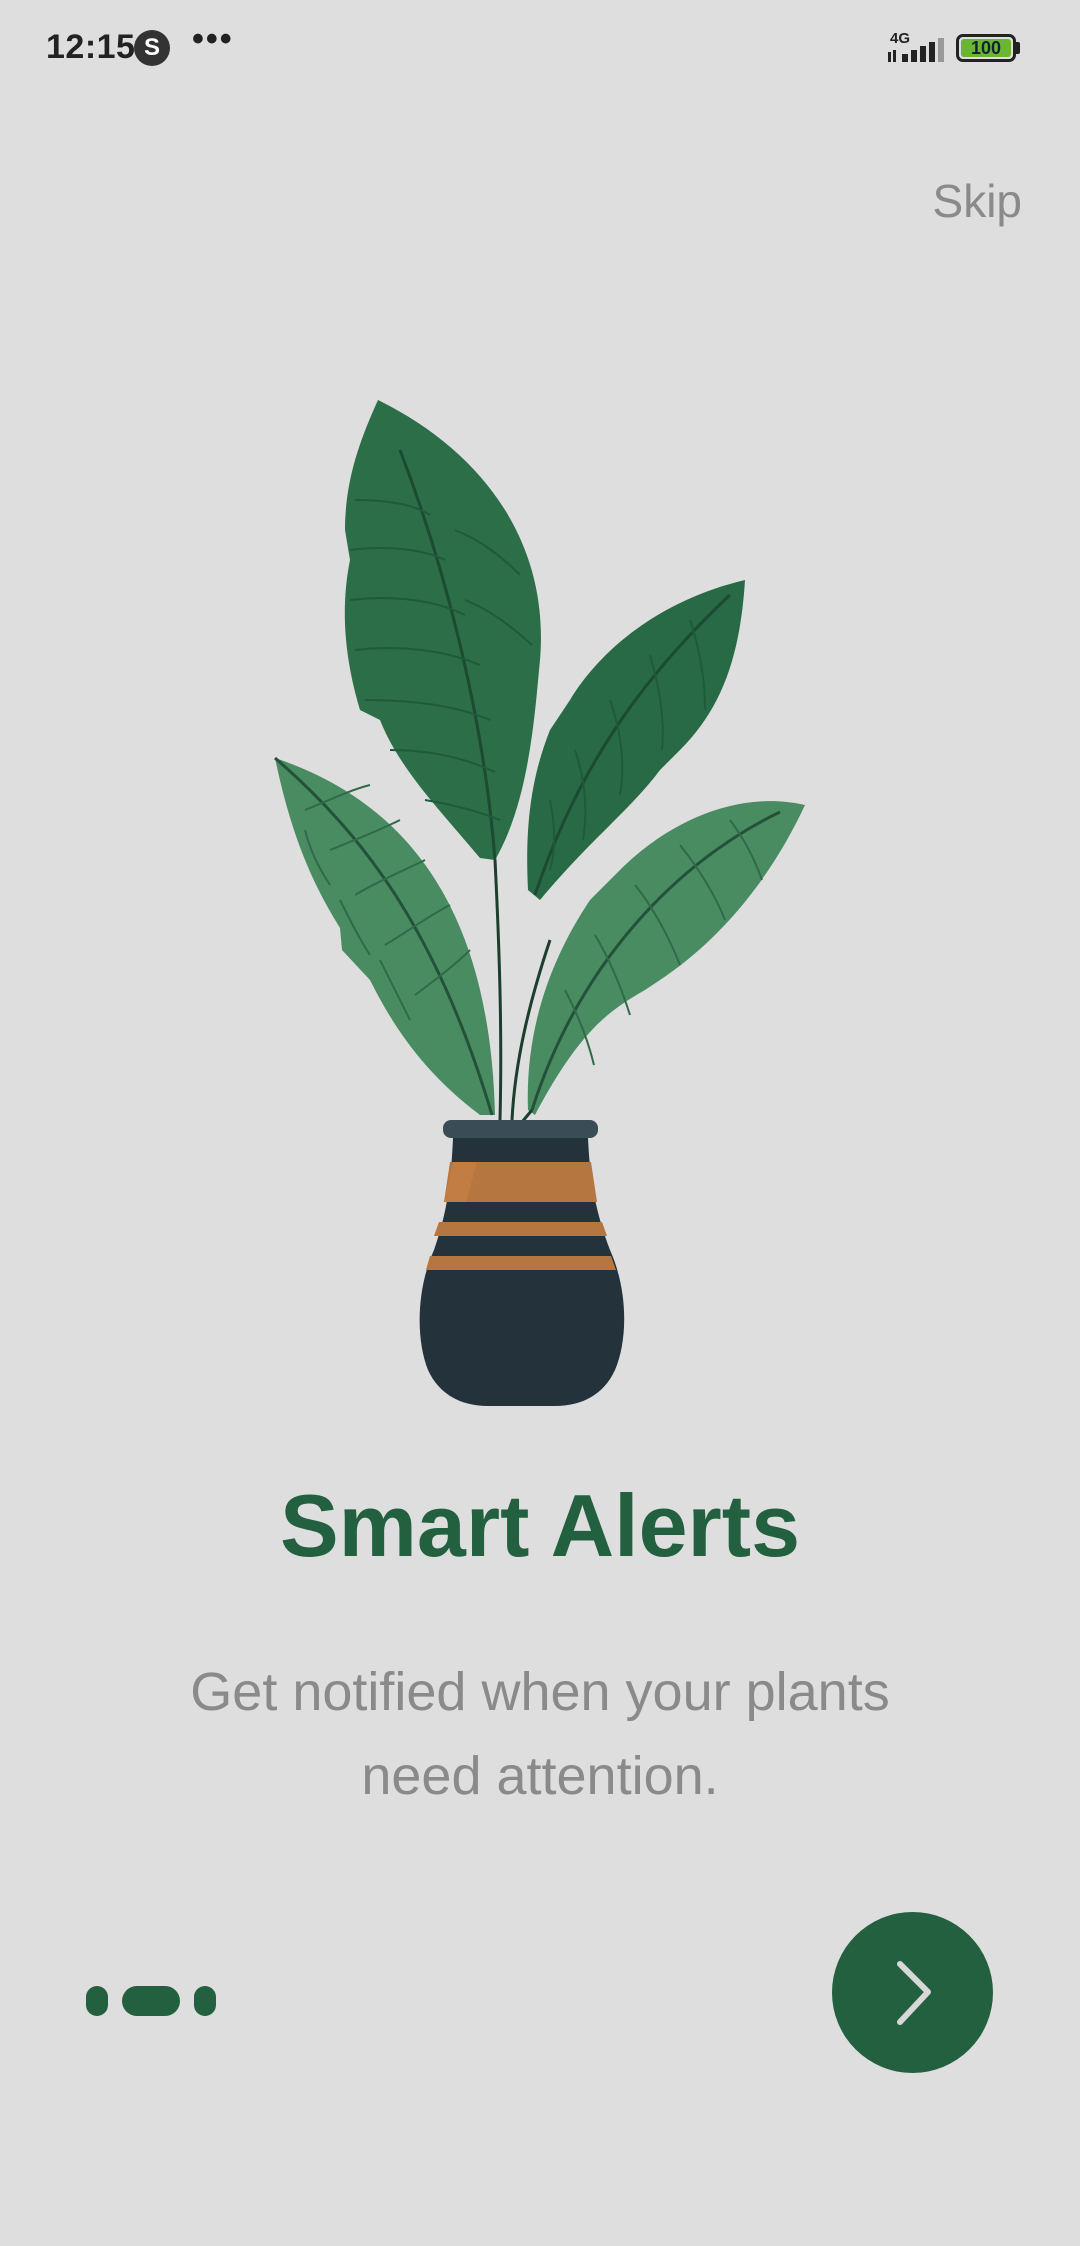  What do you see at coordinates (540, 1525) in the screenshot?
I see `page-title: Smart Alerts` at bounding box center [540, 1525].